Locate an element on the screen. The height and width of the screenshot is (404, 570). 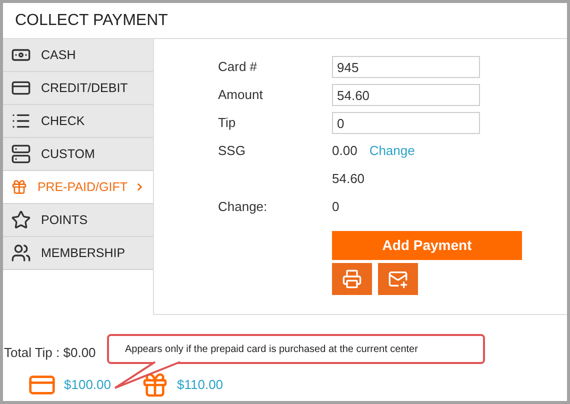
sidebar-item: CASH is located at coordinates (78, 55).